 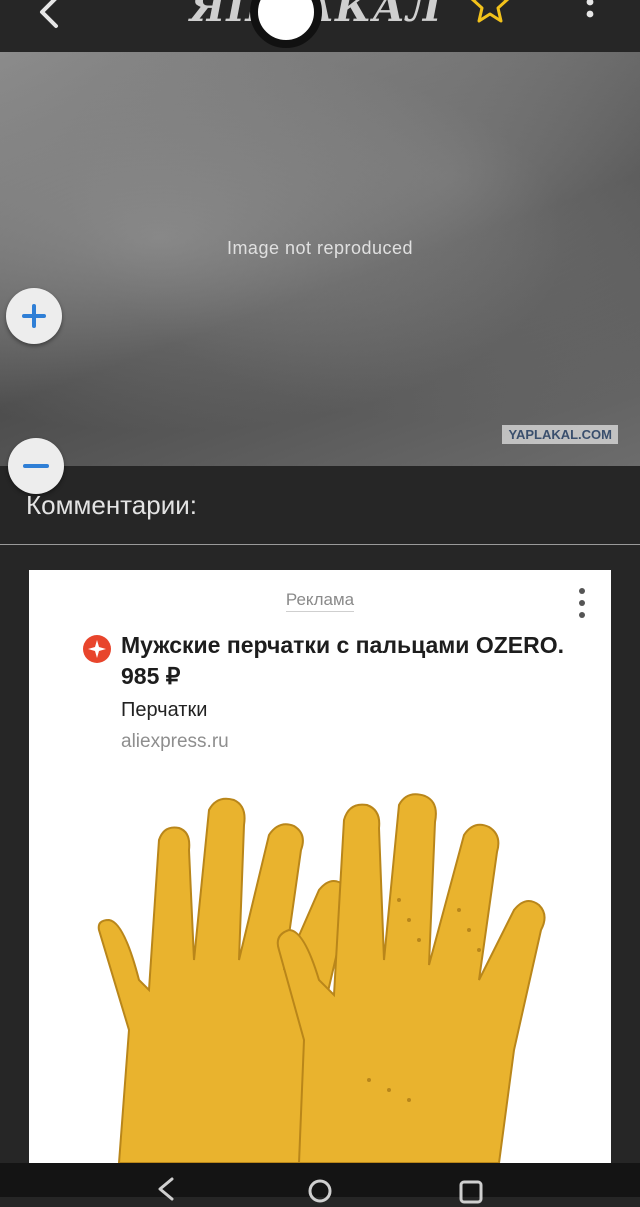 I want to click on top-bar: ЯПЛАКАЛ, so click(x=320, y=26).